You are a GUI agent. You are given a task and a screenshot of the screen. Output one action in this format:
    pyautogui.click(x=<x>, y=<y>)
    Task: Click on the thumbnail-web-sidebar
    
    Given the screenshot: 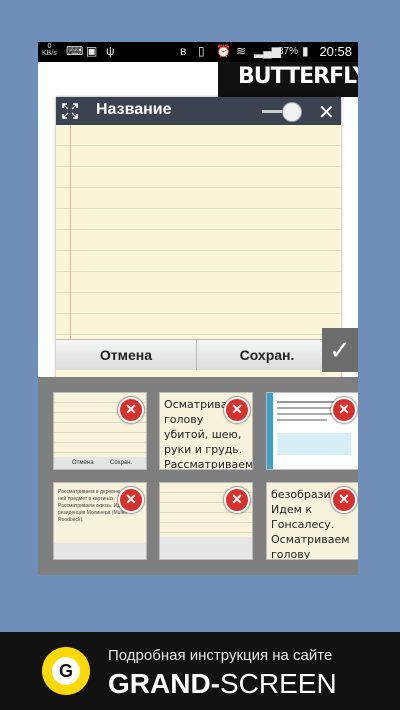 What is the action you would take?
    pyautogui.click(x=270, y=431)
    